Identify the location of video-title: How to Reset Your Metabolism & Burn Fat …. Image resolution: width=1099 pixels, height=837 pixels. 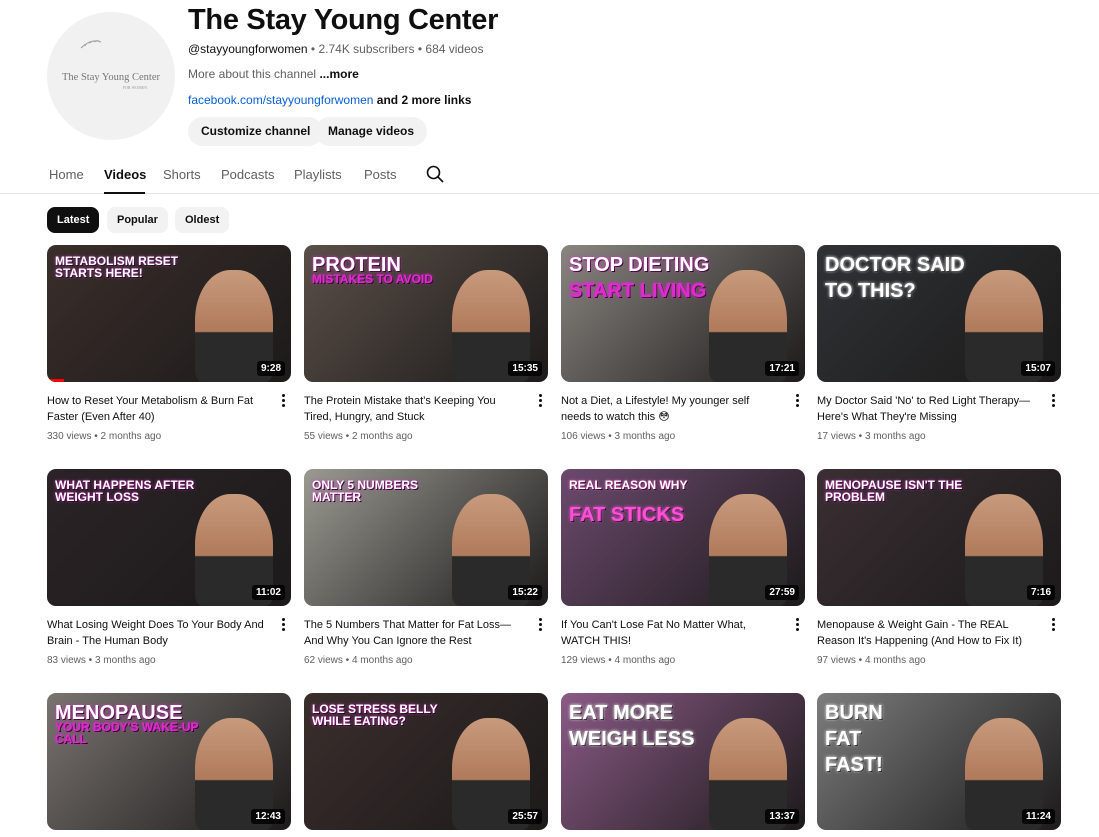
(156, 409).